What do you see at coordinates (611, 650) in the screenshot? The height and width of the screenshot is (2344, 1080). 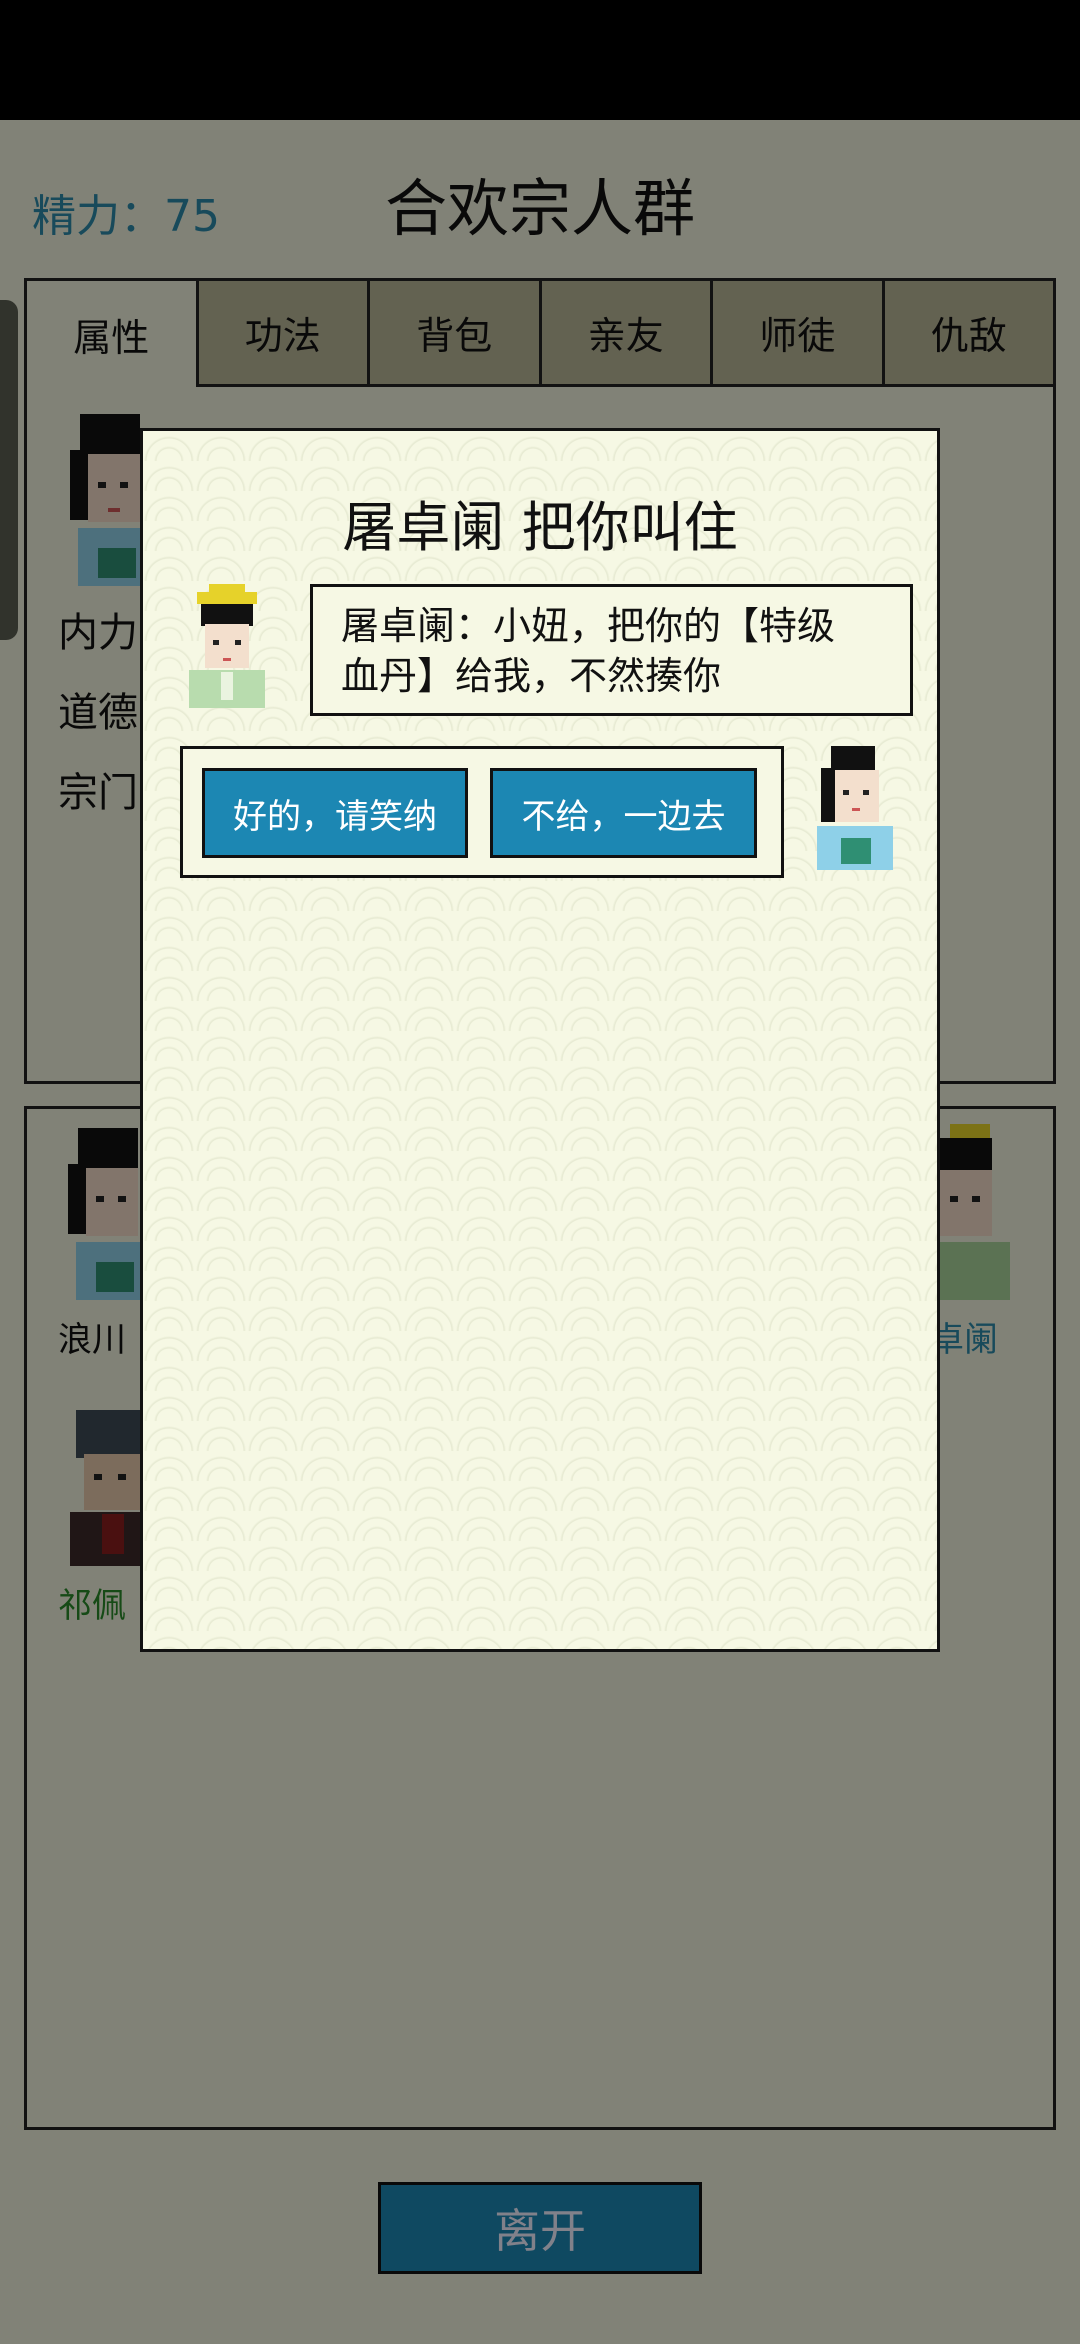 I see `npc-speech-bubble: 屠卓阑：小妞，把你的【特级 血丹】给我，不然揍你` at bounding box center [611, 650].